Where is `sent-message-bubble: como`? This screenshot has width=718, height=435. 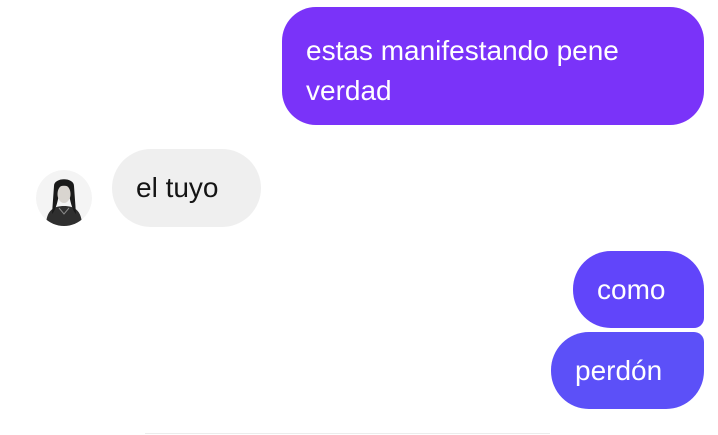 sent-message-bubble: como is located at coordinates (638, 289).